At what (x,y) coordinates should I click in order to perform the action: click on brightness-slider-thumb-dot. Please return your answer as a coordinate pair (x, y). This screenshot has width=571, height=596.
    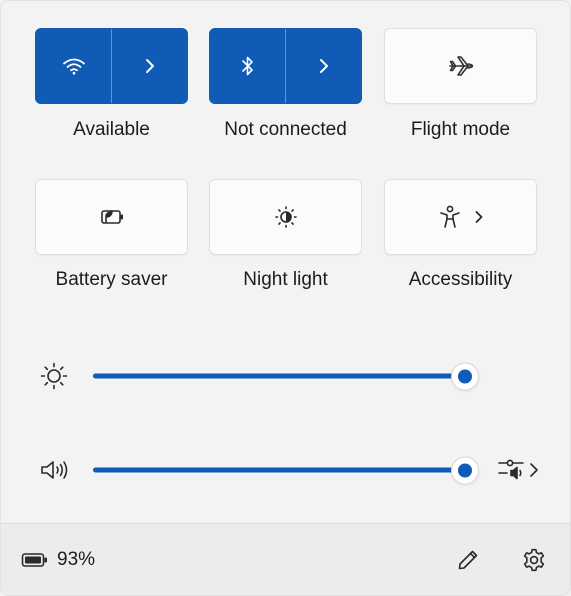
    Looking at the image, I should click on (465, 376).